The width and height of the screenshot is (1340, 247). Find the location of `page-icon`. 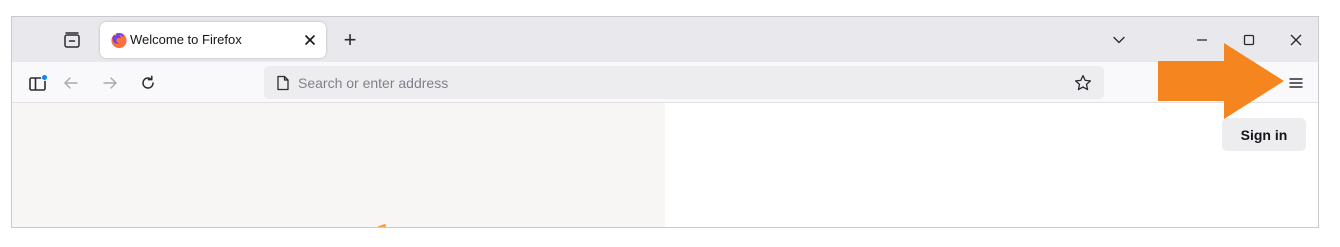

page-icon is located at coordinates (283, 83).